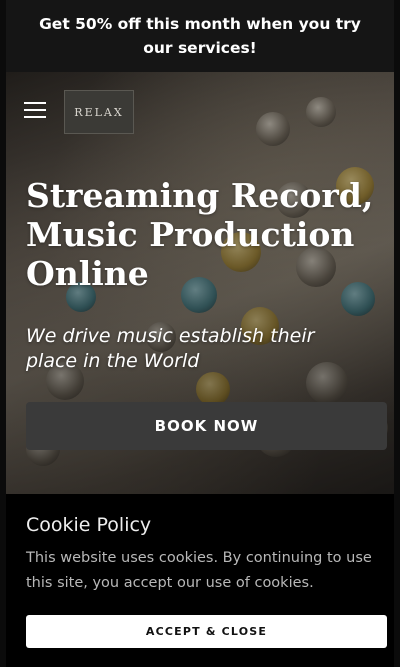  I want to click on book-now-button: BOOK NOW, so click(206, 426).